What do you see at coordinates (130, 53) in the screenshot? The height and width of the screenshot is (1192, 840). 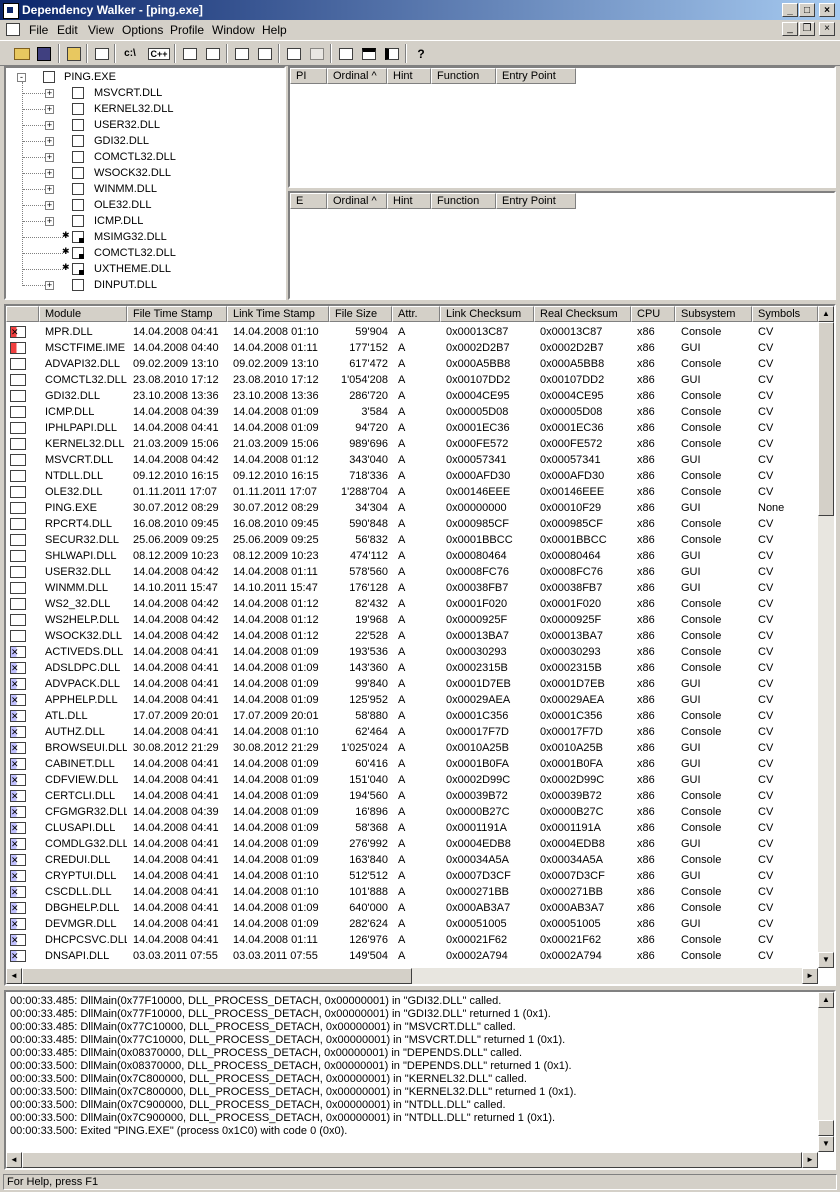 I see `full-paths-button: c:\` at bounding box center [130, 53].